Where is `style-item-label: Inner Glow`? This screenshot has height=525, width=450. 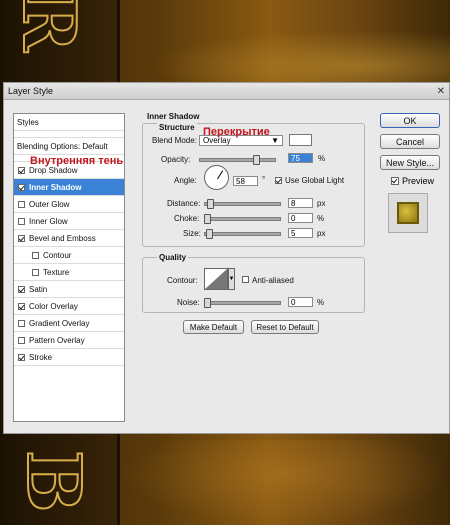 style-item-label: Inner Glow is located at coordinates (48, 221).